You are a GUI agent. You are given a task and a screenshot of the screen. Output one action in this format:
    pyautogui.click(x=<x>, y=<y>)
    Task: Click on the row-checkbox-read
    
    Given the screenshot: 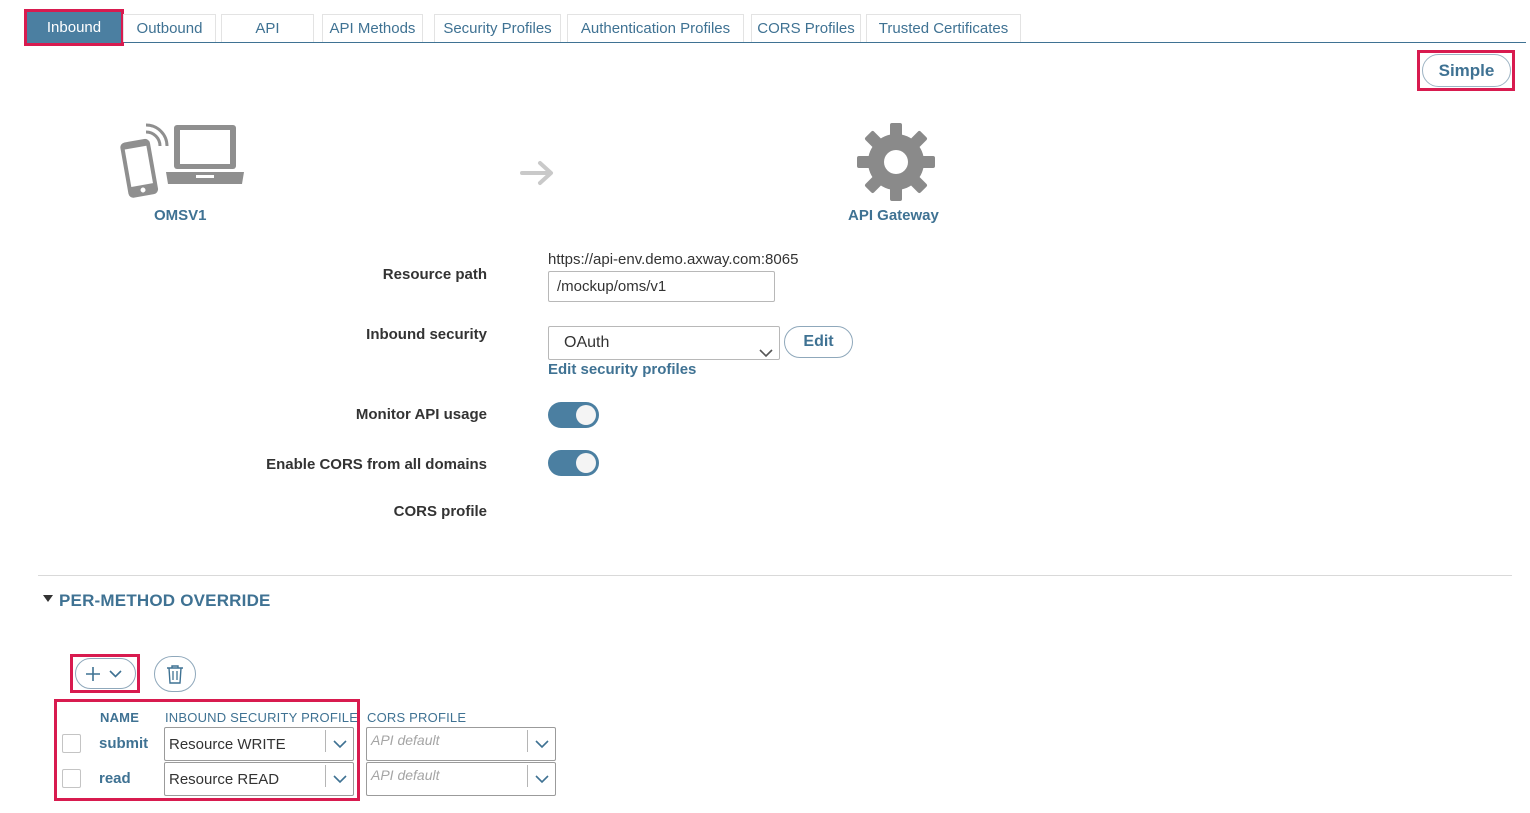 What is the action you would take?
    pyautogui.click(x=71, y=778)
    